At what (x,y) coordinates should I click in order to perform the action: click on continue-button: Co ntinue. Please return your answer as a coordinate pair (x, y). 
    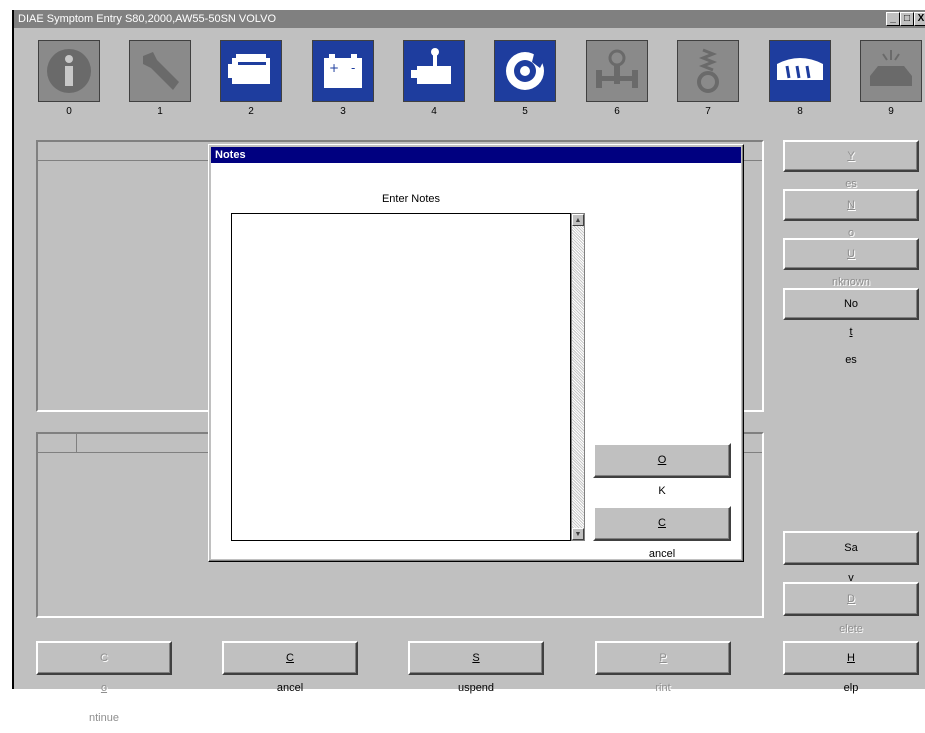
    Looking at the image, I should click on (104, 682).